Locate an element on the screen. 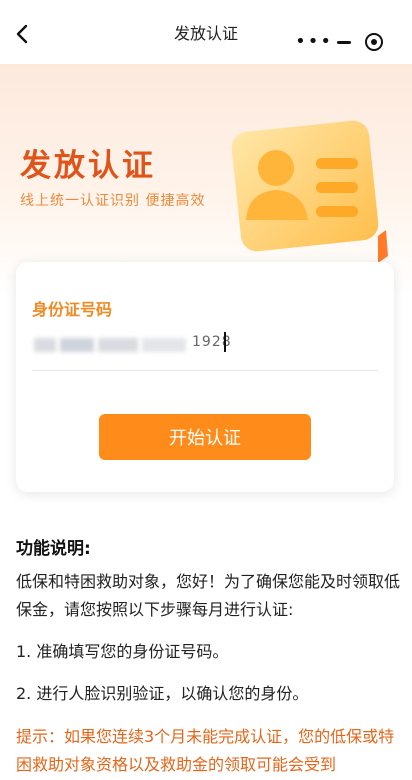  minus-icon is located at coordinates (344, 42).